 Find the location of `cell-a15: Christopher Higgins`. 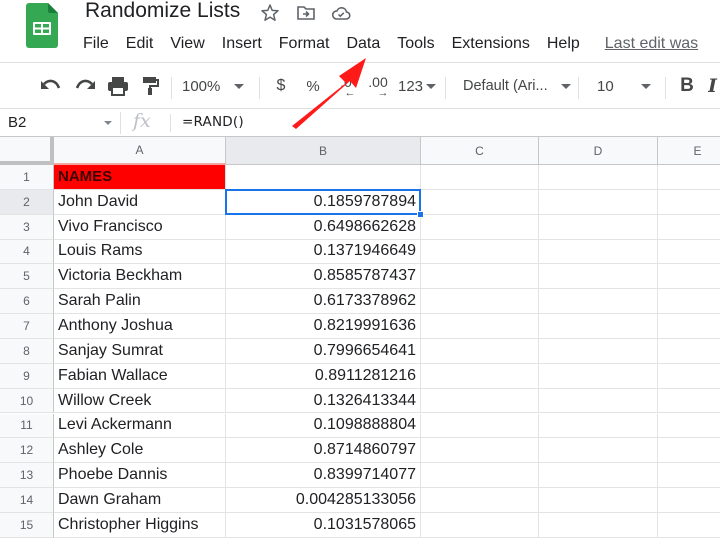

cell-a15: Christopher Higgins is located at coordinates (140, 525).